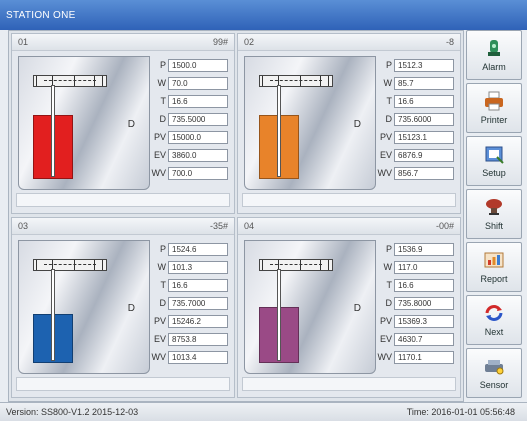 The image size is (527, 421). I want to click on report-icon, so click(494, 260).